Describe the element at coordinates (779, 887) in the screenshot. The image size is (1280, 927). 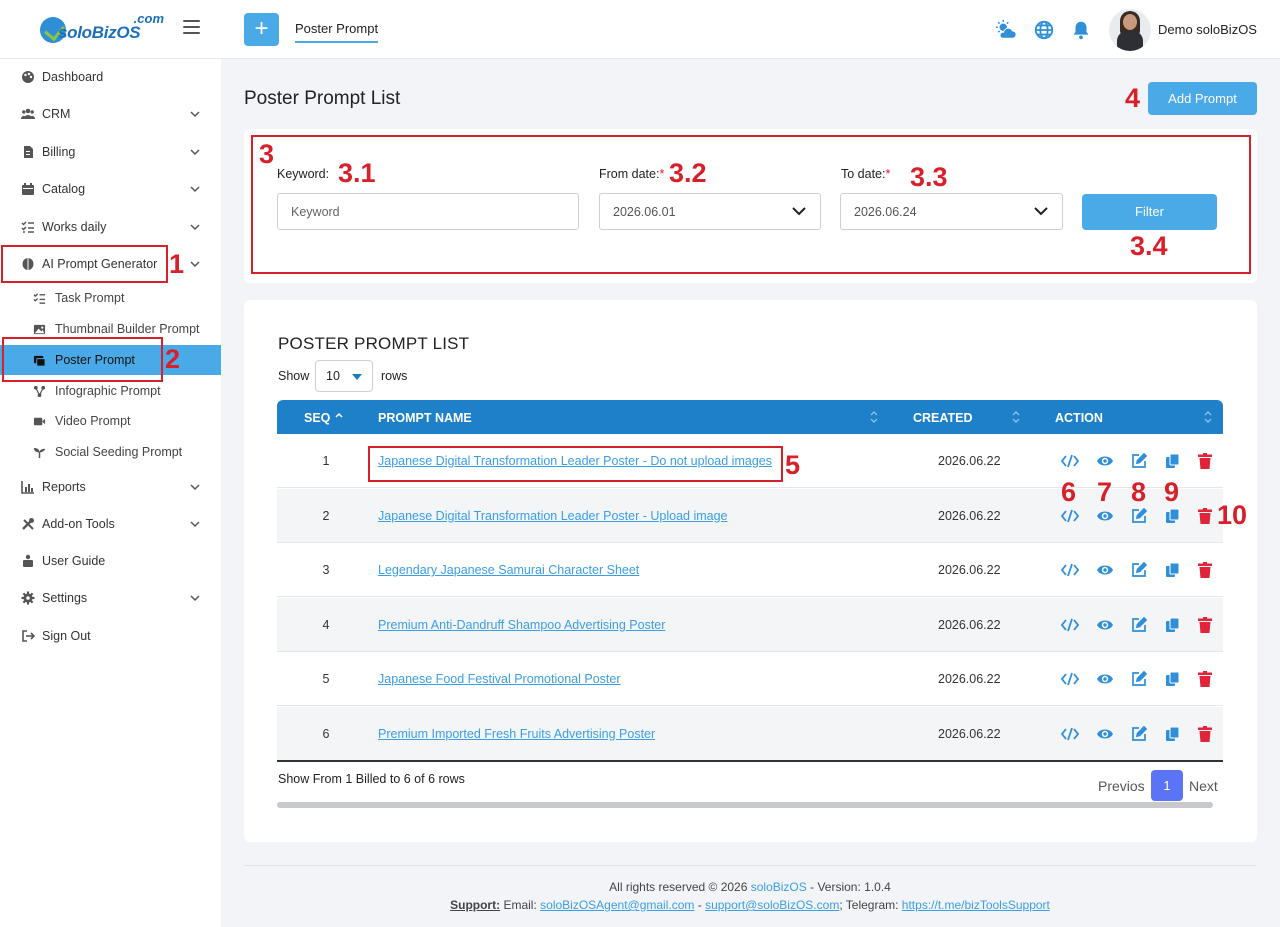
I see `footer-brand-link: soloBizOS` at that location.